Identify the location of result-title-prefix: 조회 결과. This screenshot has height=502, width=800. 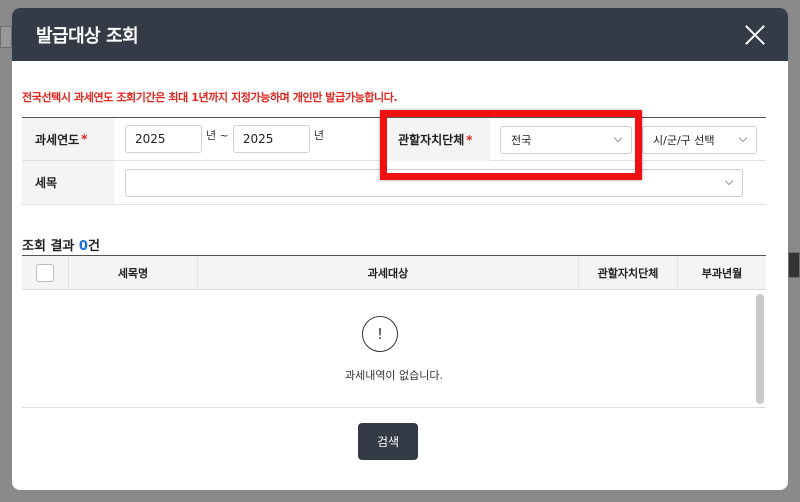
(50, 246).